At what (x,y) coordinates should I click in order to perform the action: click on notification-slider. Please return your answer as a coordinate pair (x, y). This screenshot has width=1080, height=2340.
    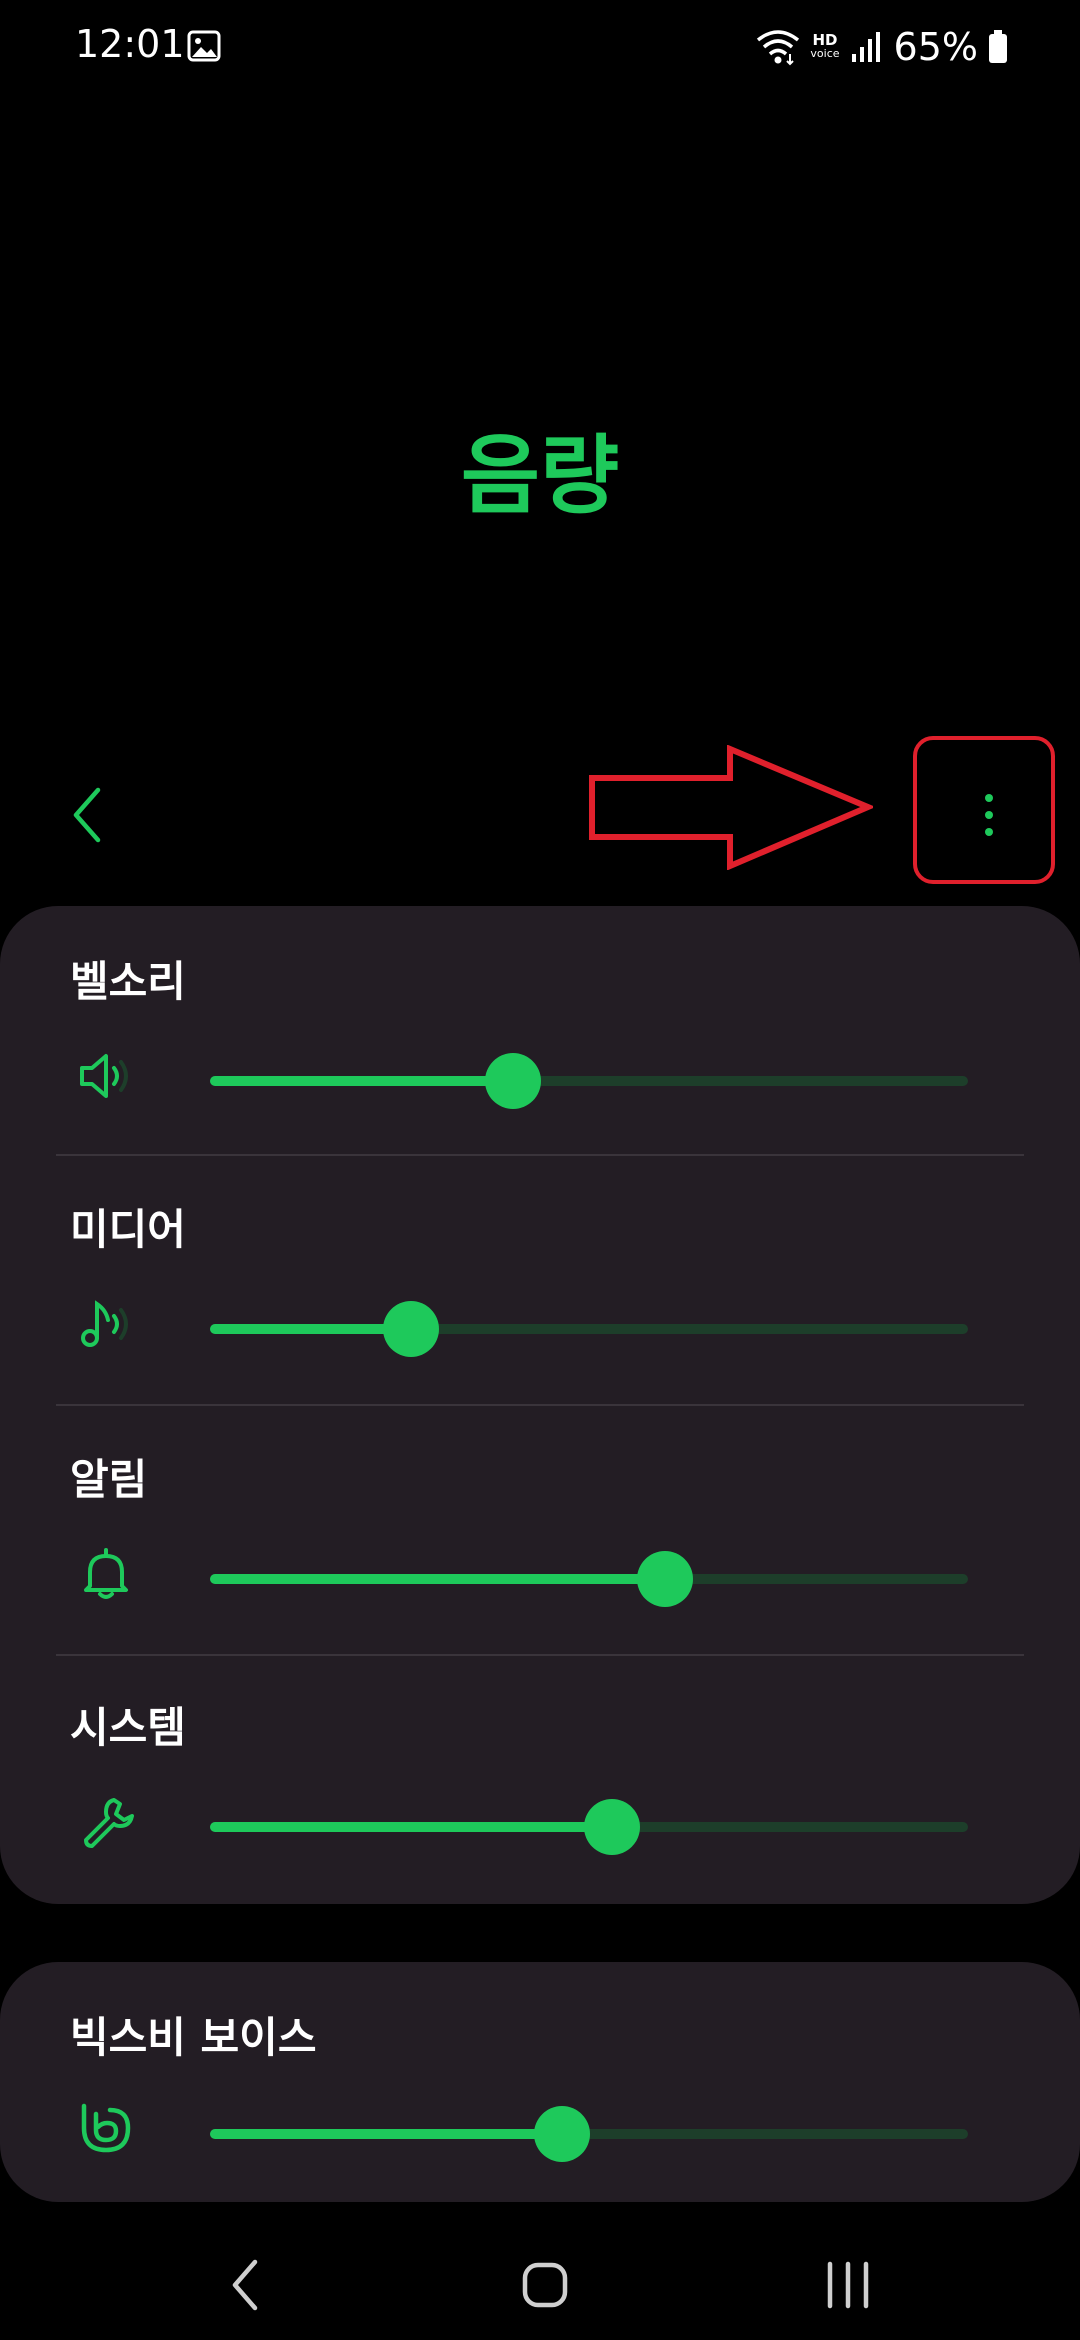
    Looking at the image, I should click on (589, 1579).